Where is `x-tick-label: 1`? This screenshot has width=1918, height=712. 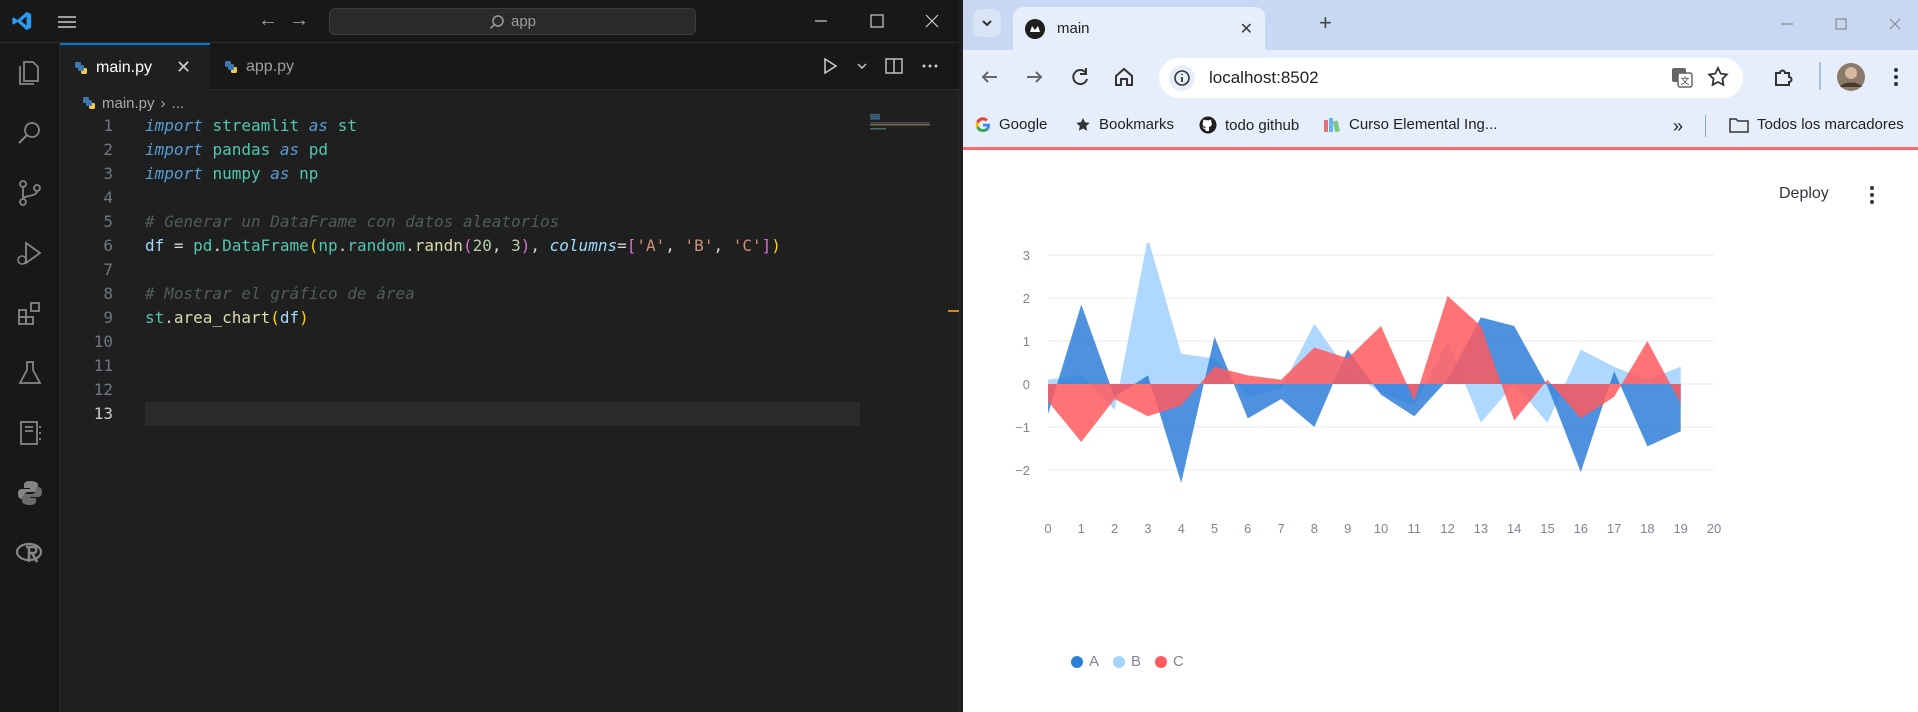
x-tick-label: 1 is located at coordinates (1081, 528).